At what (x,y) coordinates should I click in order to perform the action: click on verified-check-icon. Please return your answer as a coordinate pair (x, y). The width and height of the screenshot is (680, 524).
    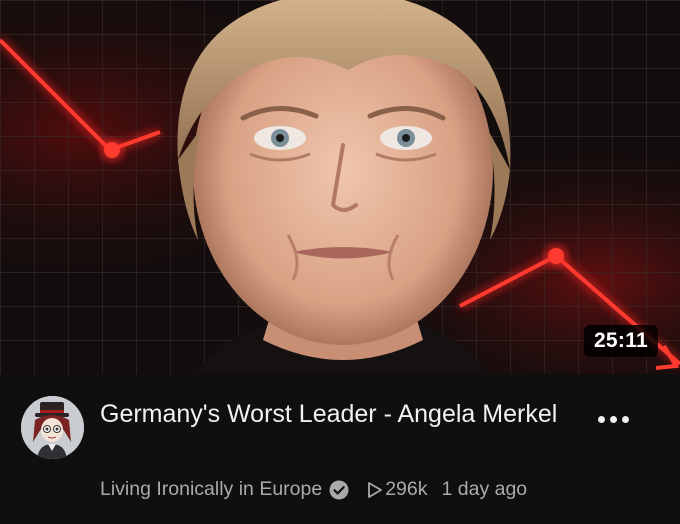
    Looking at the image, I should click on (339, 489).